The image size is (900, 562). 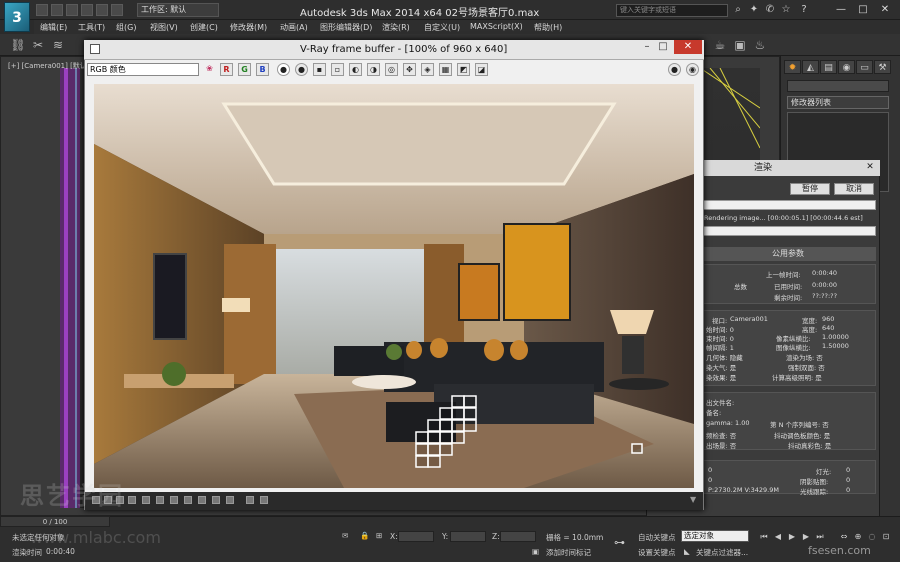 I want to click on vfb-exposure-icon, so click(x=132, y=500).